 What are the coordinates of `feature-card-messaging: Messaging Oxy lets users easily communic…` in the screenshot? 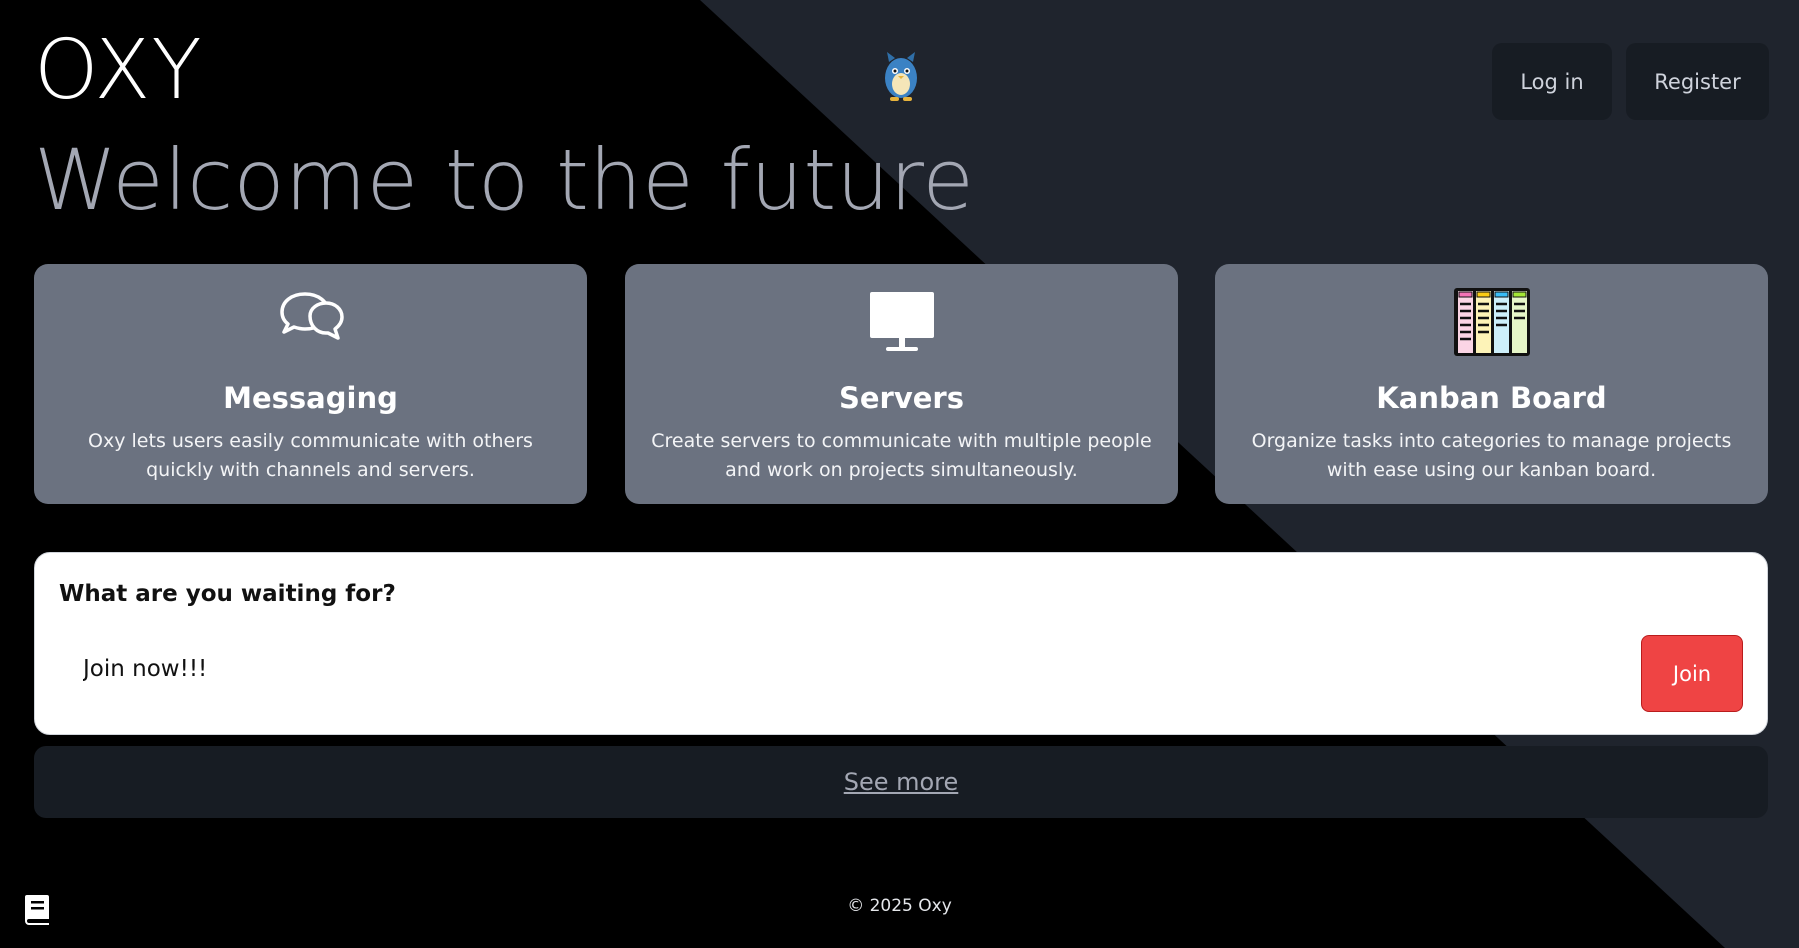 It's located at (310, 384).